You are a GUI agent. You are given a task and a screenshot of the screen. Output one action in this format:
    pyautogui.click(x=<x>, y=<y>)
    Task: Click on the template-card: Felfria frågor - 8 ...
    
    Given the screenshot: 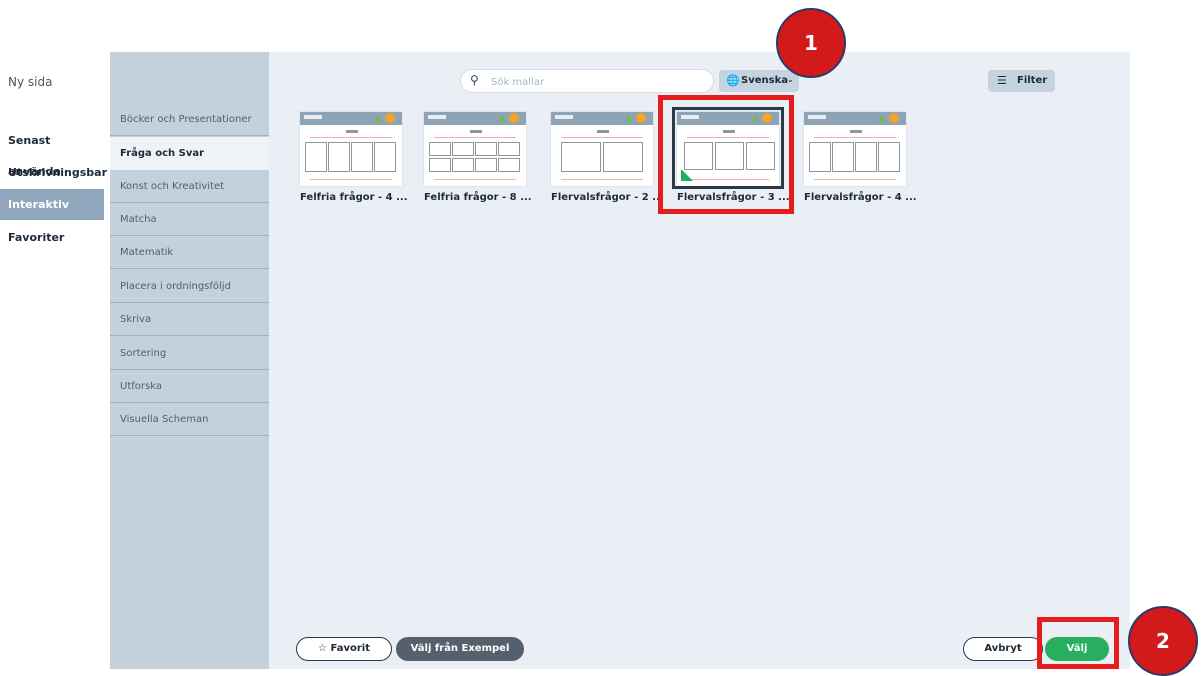 What is the action you would take?
    pyautogui.click(x=477, y=160)
    